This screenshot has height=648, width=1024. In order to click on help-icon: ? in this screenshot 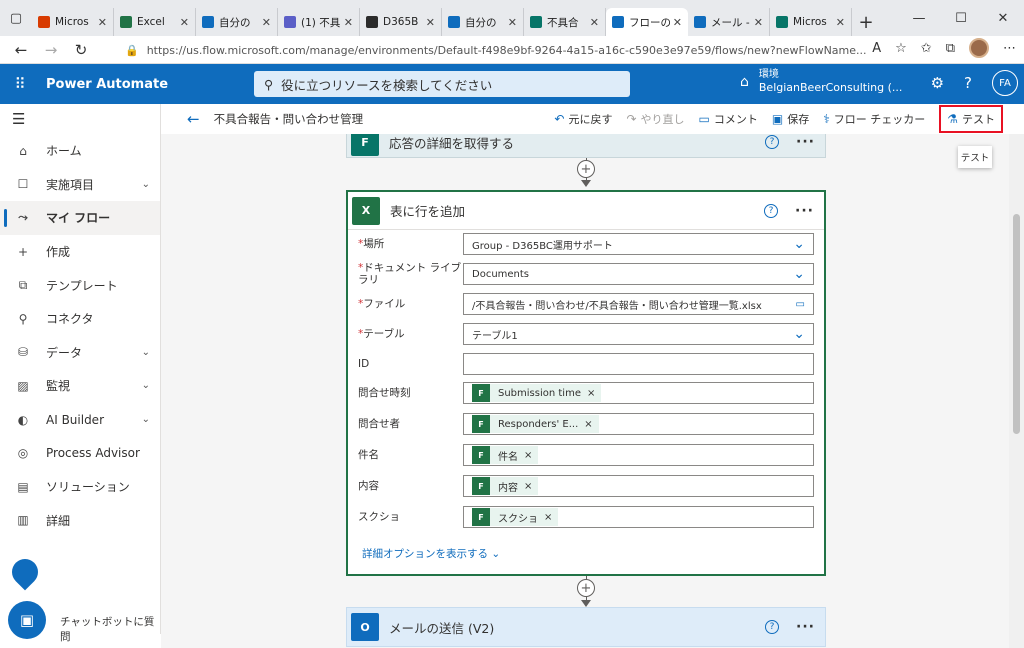, I will do `click(968, 83)`.